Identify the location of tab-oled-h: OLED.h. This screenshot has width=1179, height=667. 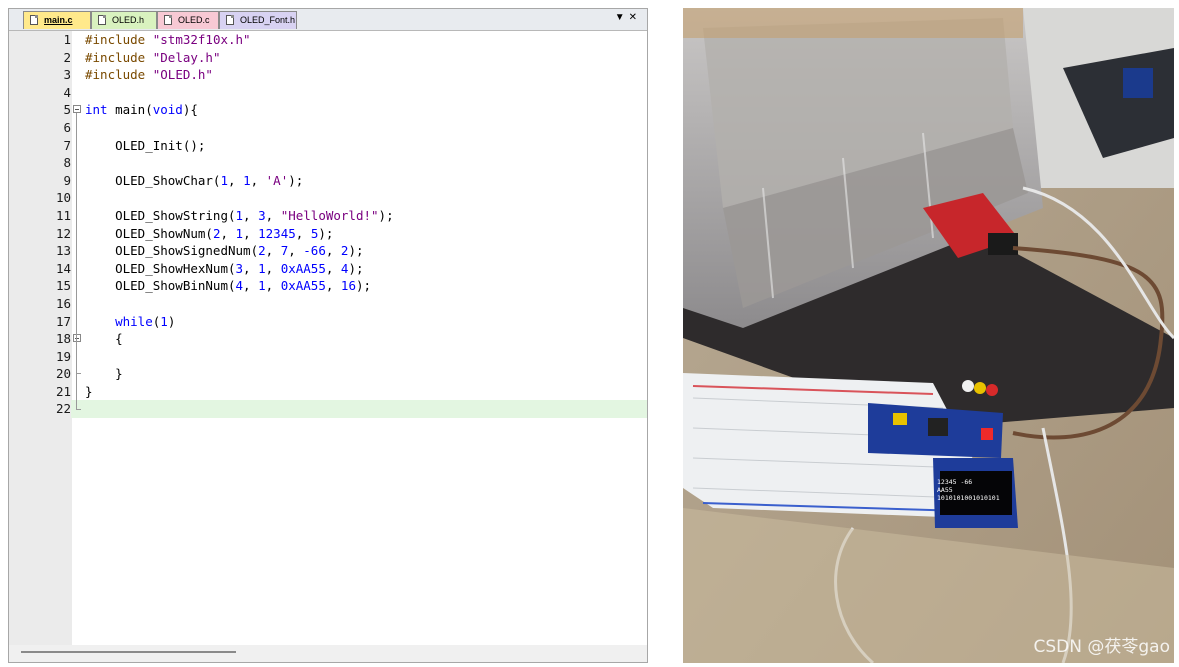
(124, 20).